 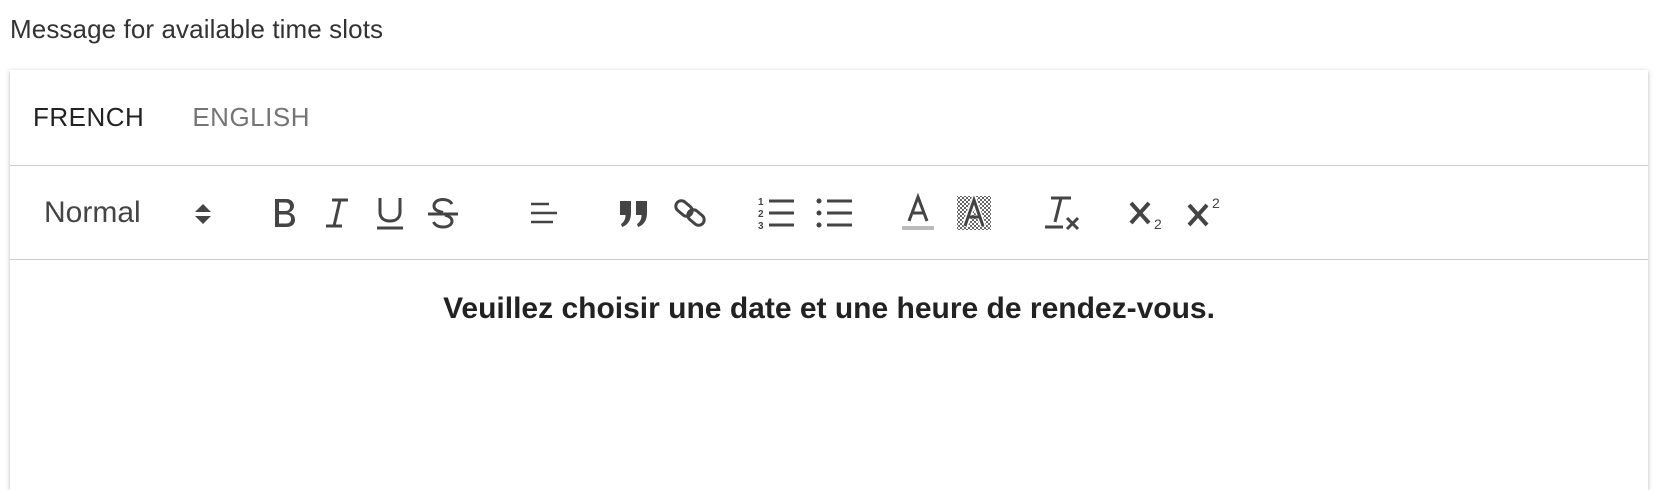 I want to click on strikethrough-button, so click(x=443, y=213).